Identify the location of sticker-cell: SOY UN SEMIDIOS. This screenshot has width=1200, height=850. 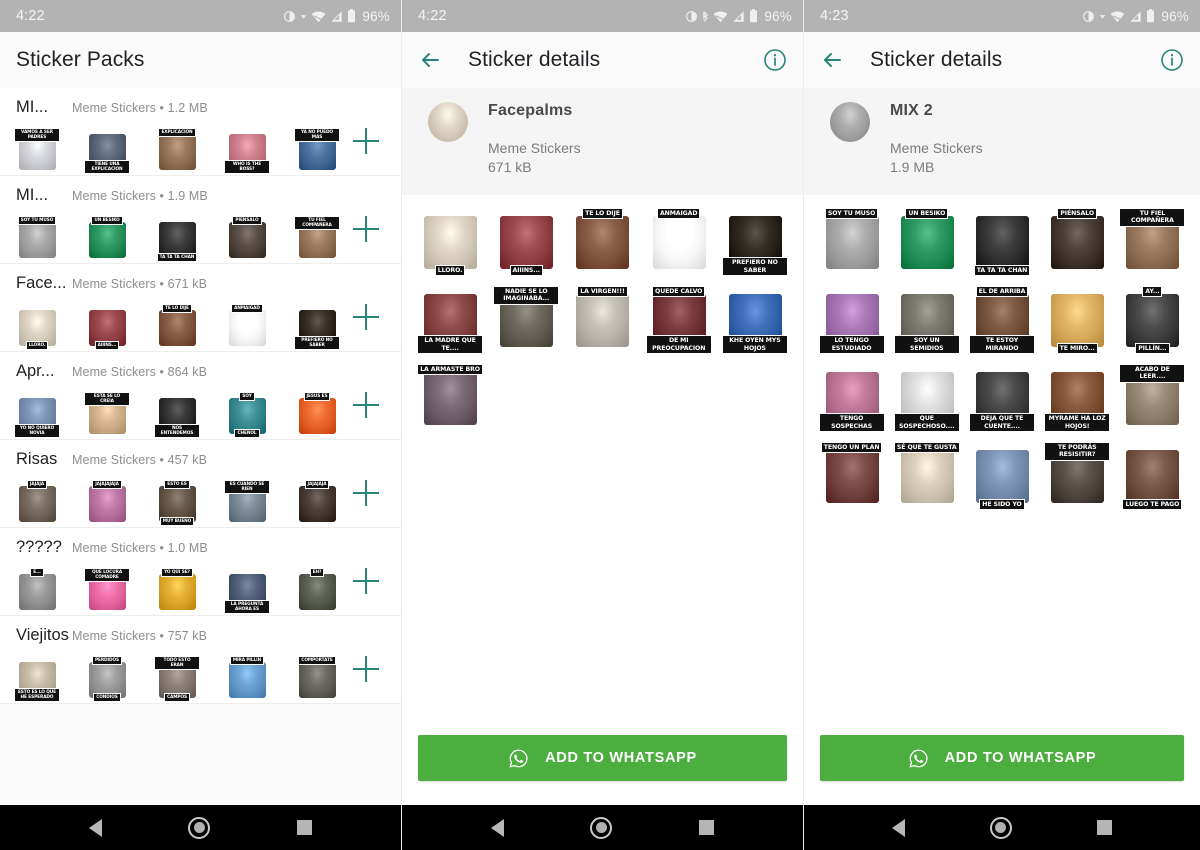
(926, 320).